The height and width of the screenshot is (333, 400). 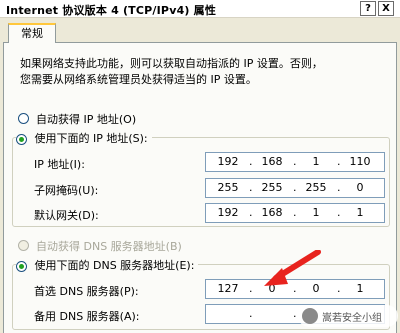 What do you see at coordinates (316, 161) in the screenshot?
I see `ip-address-octet-3: 1` at bounding box center [316, 161].